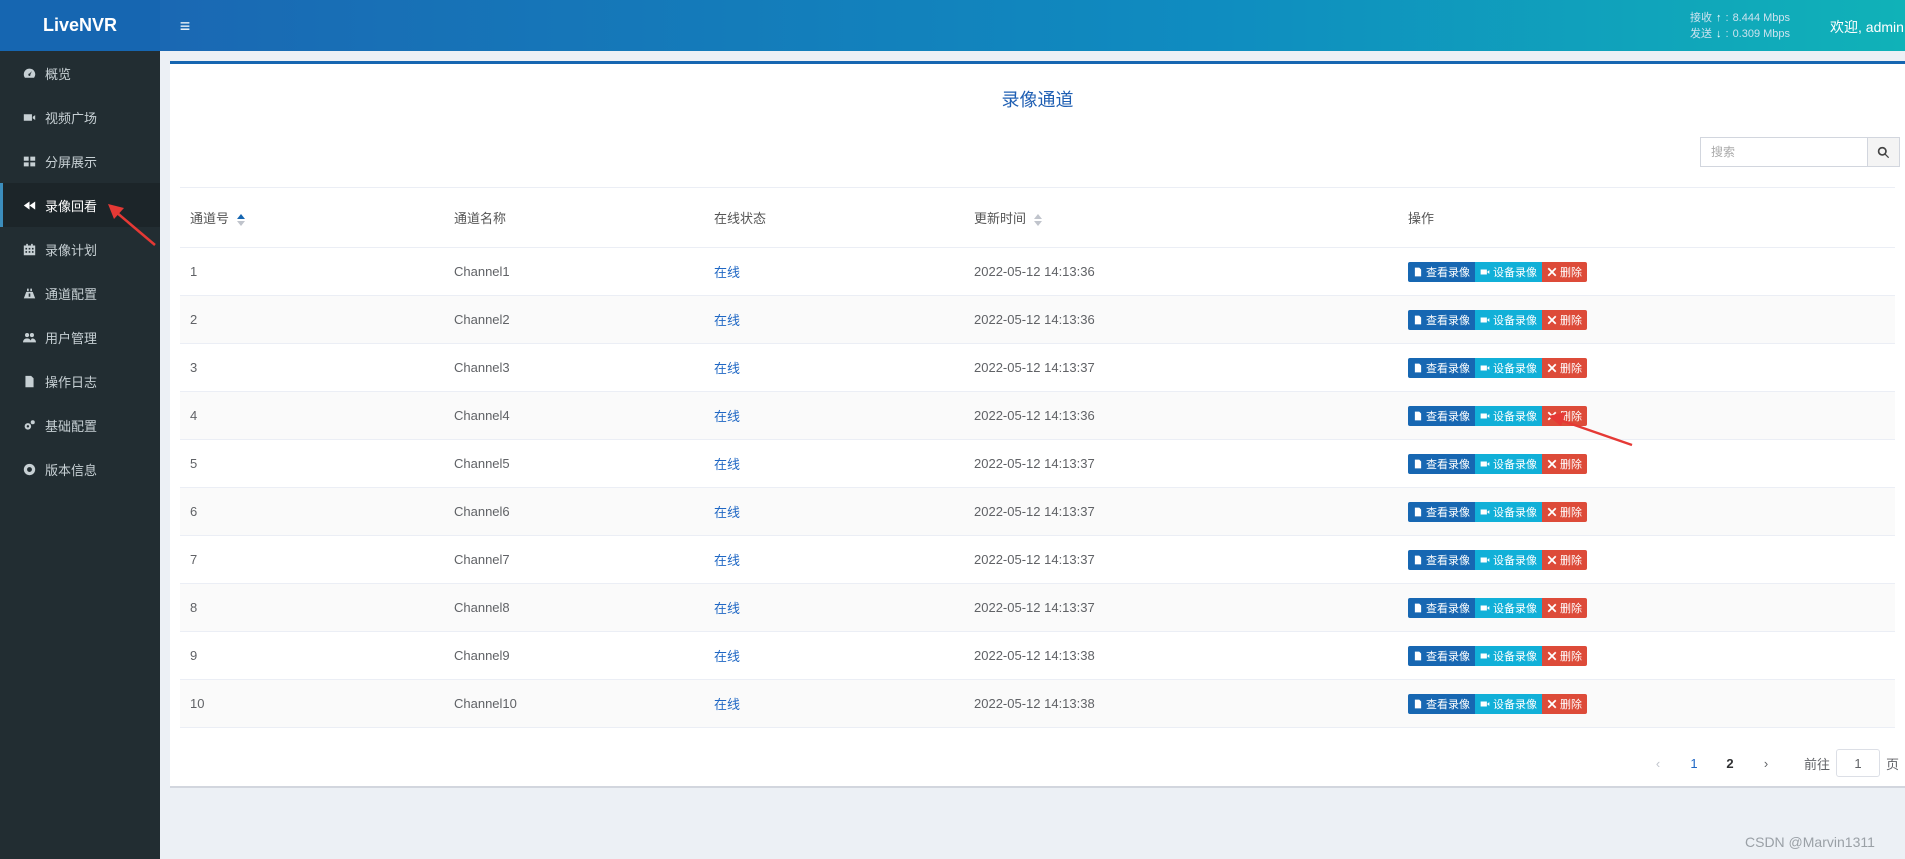  Describe the element at coordinates (1037, 367) in the screenshot. I see `table-row: 3 Channel3 在线 2022-05-12 14:13:37 查看录像 设备录像 删除` at that location.